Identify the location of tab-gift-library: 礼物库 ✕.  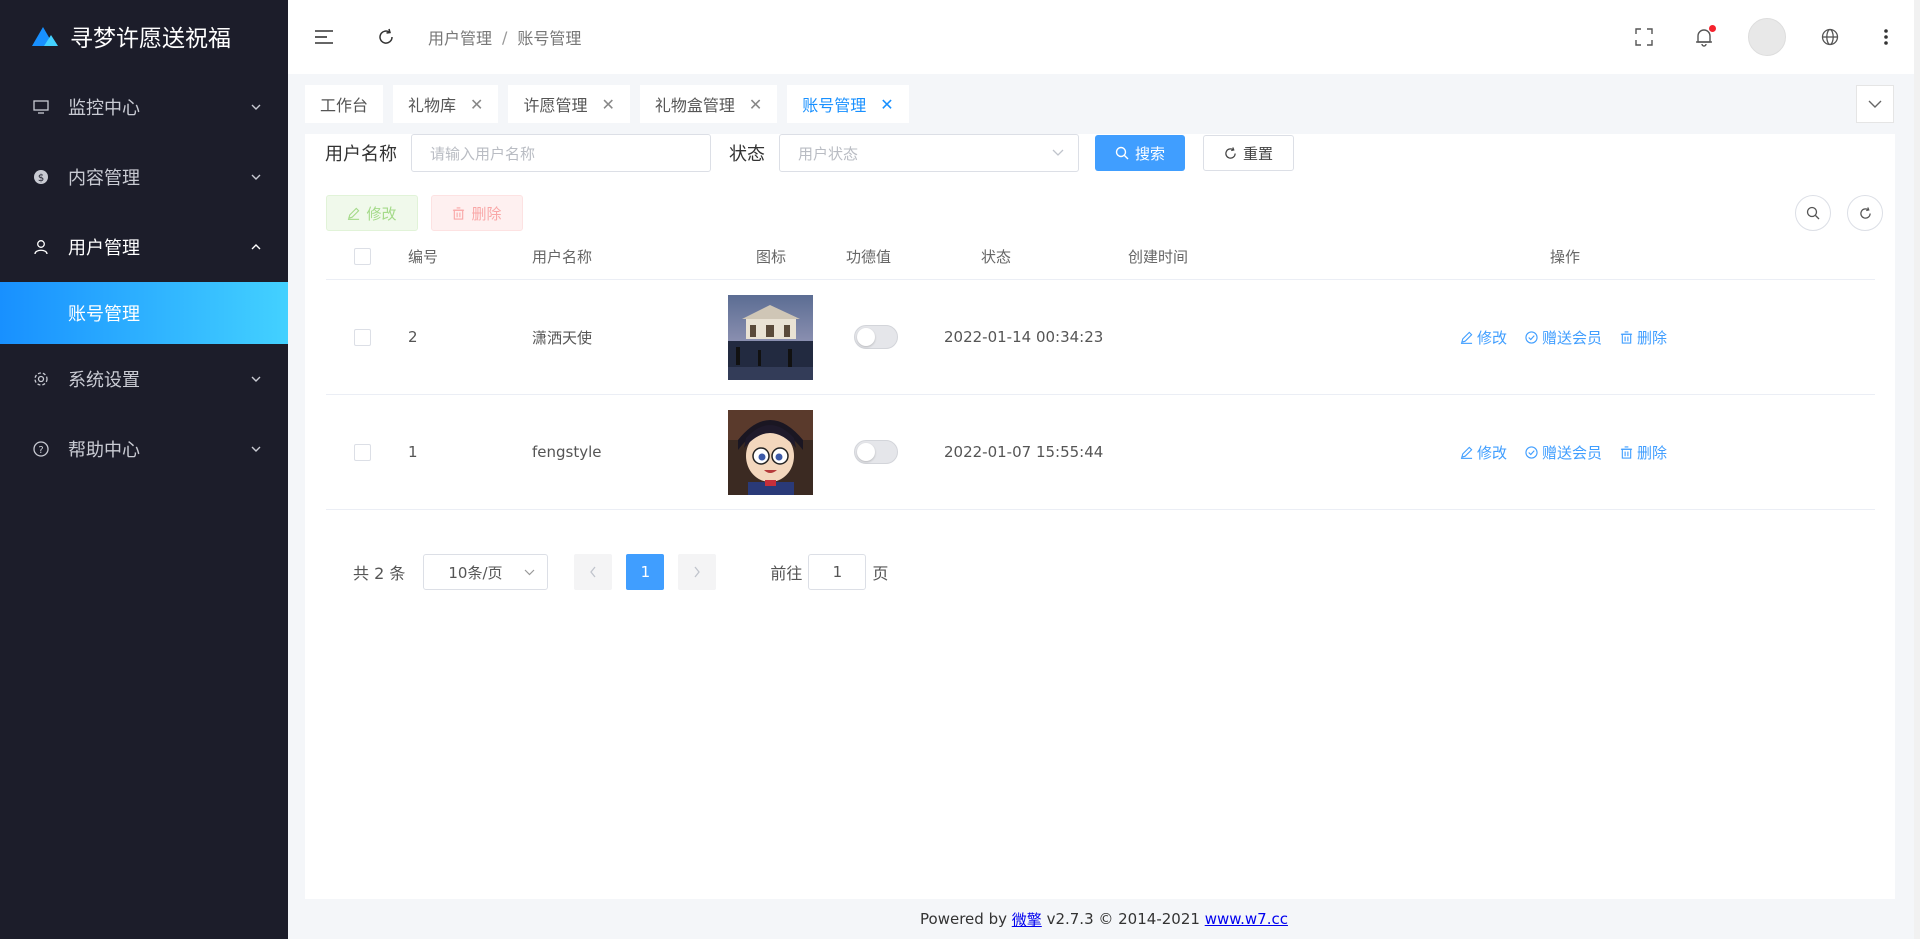
(446, 104).